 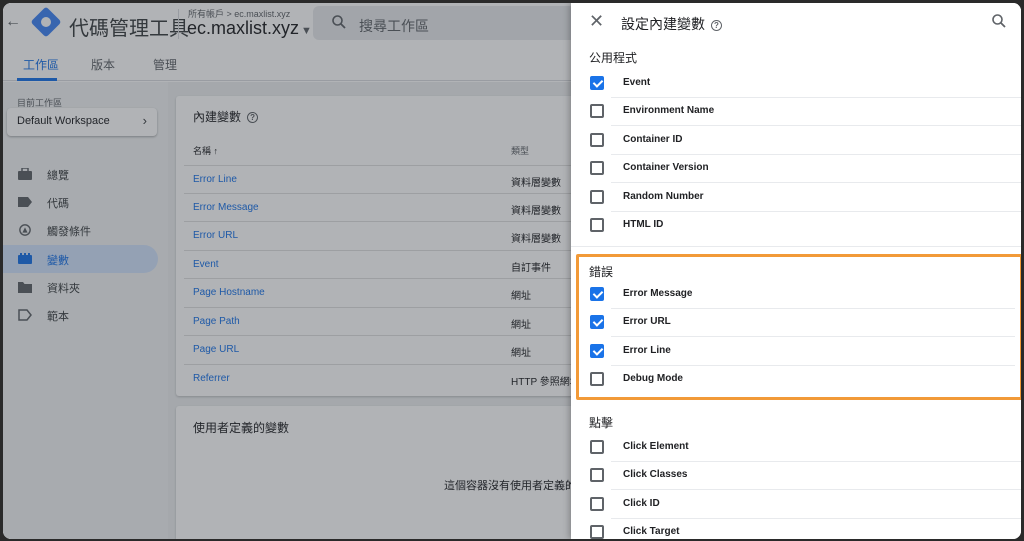 I want to click on checkbox-label: Error Message, so click(x=658, y=293).